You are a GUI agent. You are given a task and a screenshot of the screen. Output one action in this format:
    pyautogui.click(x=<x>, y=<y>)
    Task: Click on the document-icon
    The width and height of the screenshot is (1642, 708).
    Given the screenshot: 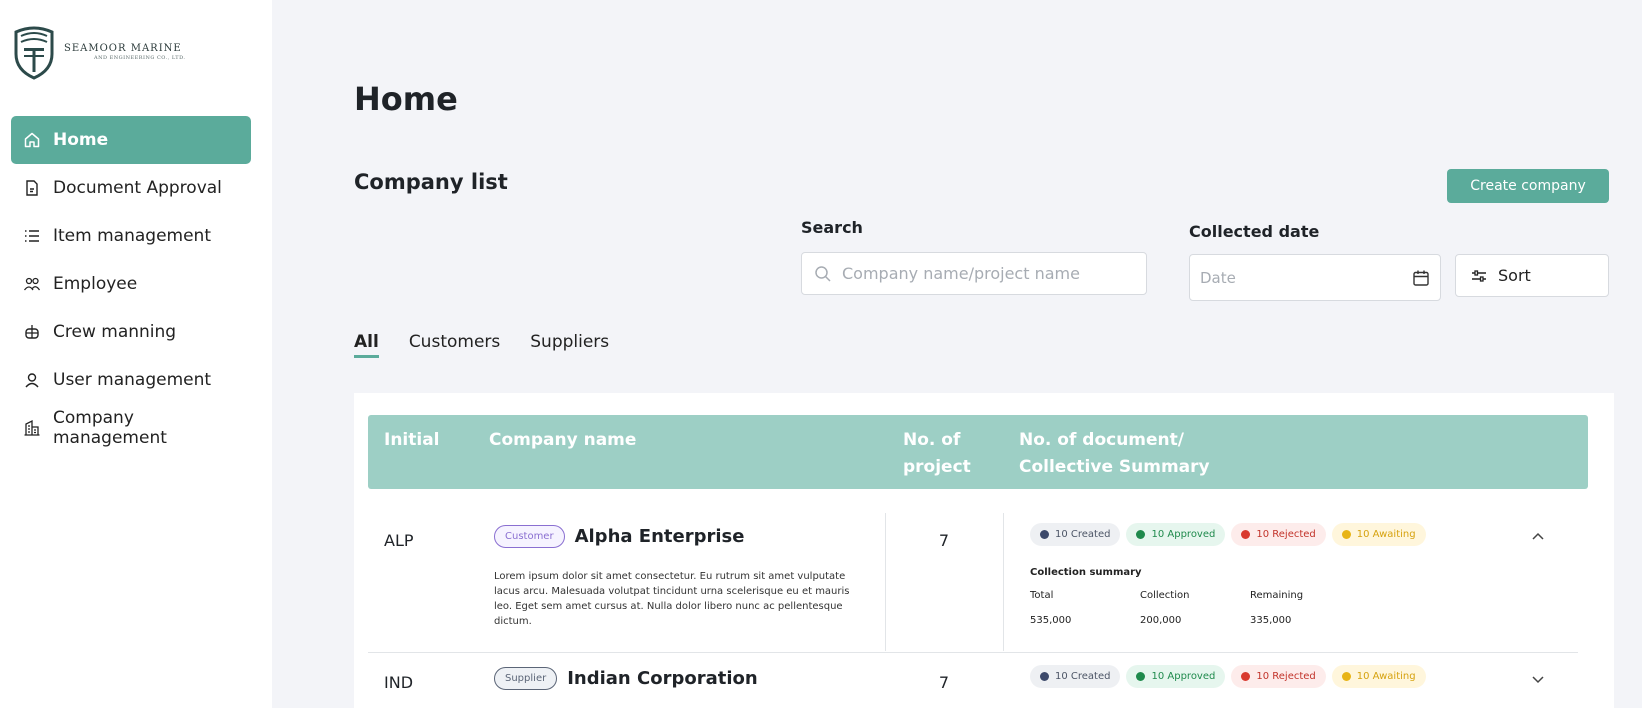 What is the action you would take?
    pyautogui.click(x=32, y=188)
    